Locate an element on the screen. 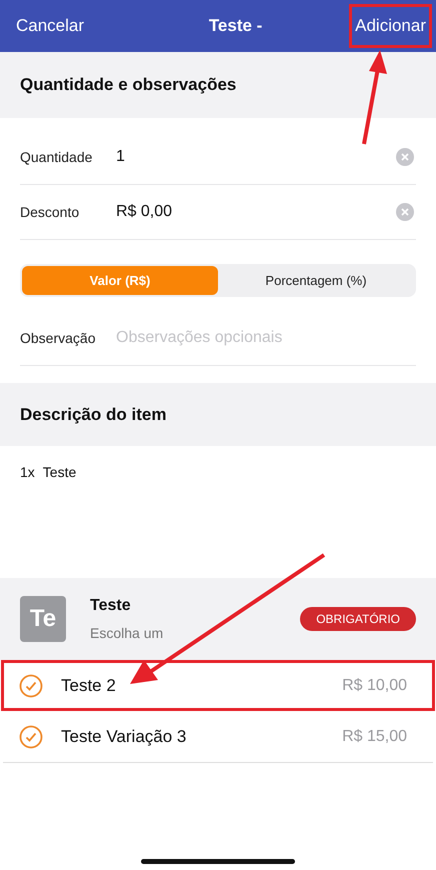 The height and width of the screenshot is (870, 436). group-name: Teste is located at coordinates (111, 606).